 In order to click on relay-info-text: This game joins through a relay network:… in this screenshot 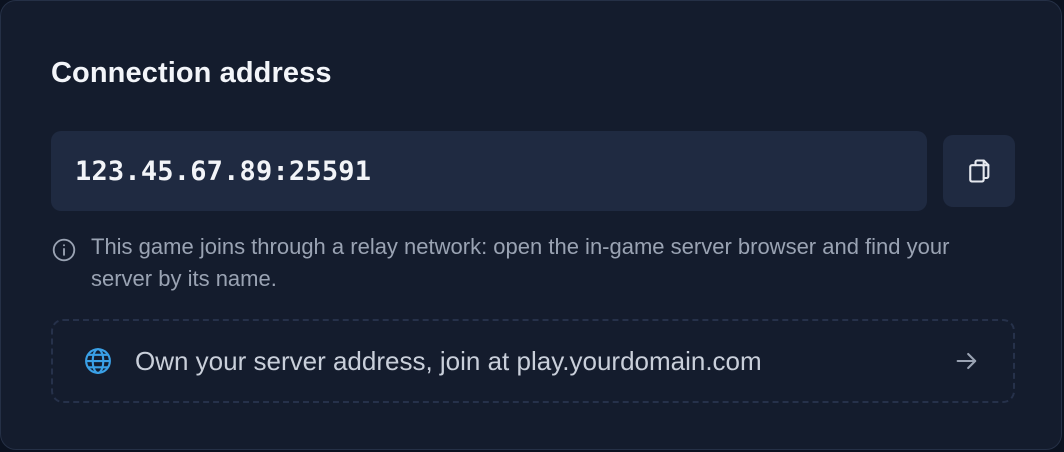, I will do `click(520, 262)`.